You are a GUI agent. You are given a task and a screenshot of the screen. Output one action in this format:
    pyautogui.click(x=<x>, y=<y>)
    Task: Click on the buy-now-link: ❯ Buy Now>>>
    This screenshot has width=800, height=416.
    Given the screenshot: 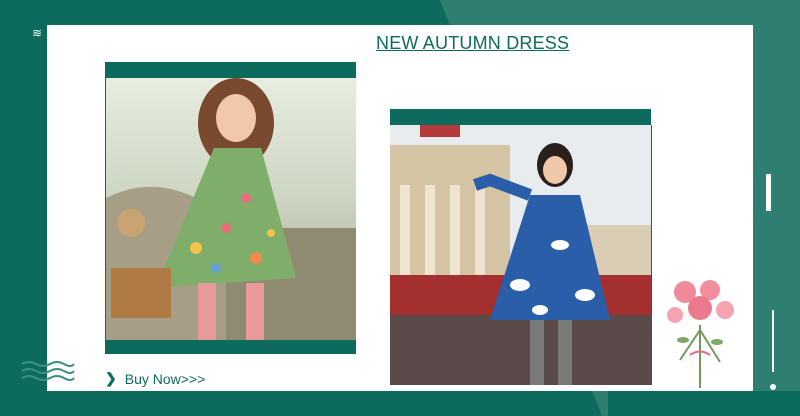 What is the action you would take?
    pyautogui.click(x=155, y=378)
    